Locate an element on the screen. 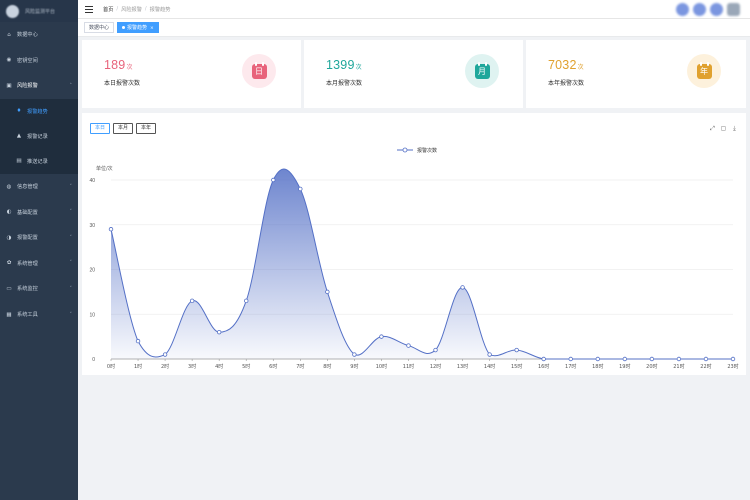 The height and width of the screenshot is (500, 750). sidebar-item-key-space: ◉ 密钥空间 is located at coordinates (39, 61).